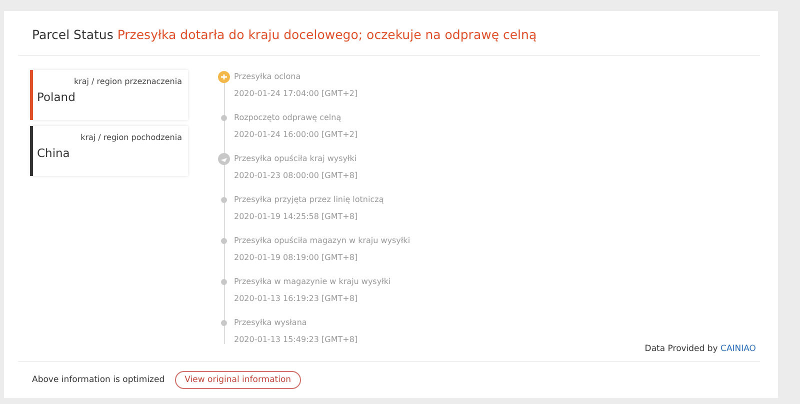 This screenshot has width=800, height=404. Describe the element at coordinates (296, 339) in the screenshot. I see `event-time: 2020-01-13 15:49:23 [GMT+8]` at that location.